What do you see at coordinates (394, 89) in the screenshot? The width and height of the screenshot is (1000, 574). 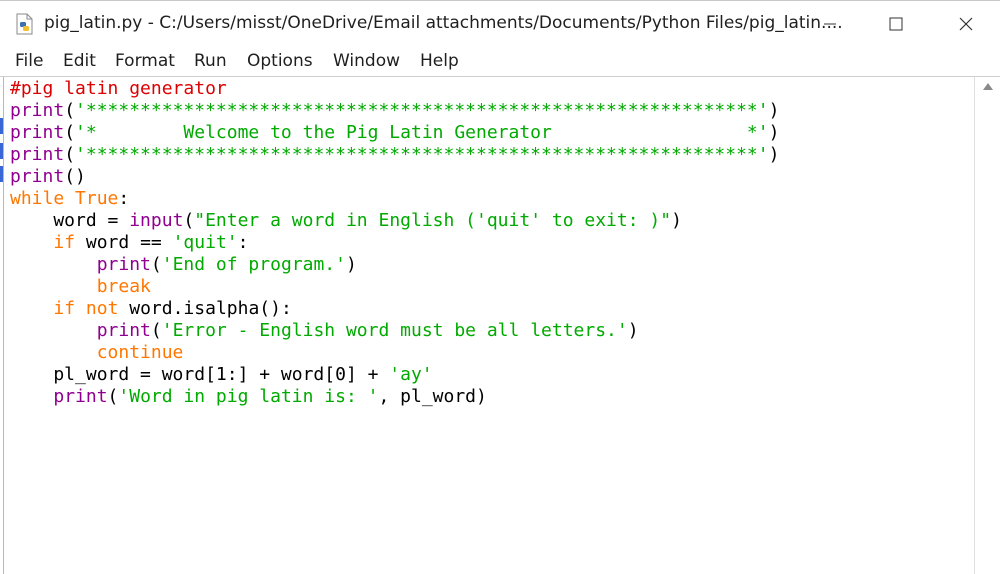 I see `code-line: #pig latin generator` at bounding box center [394, 89].